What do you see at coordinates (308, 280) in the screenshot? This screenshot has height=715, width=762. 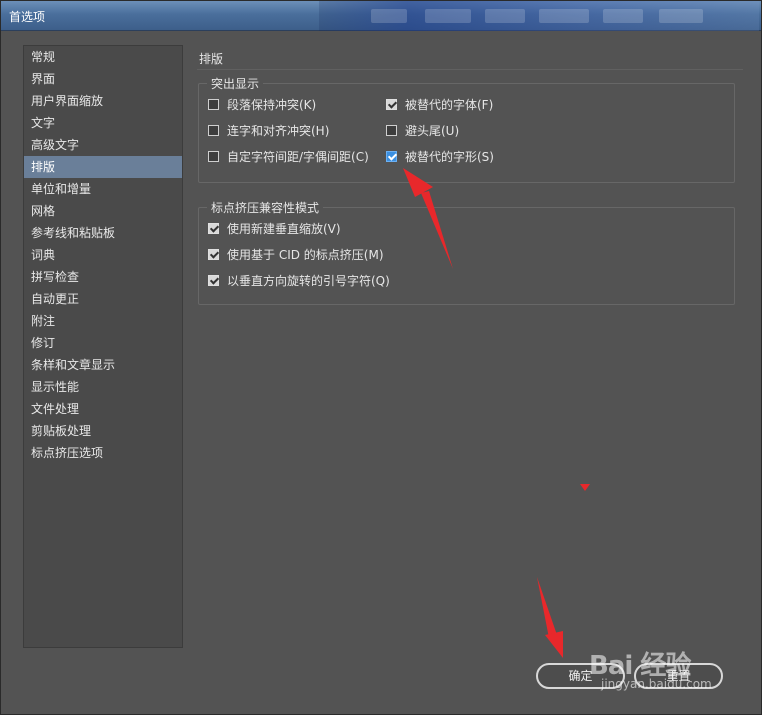 I see `checkbox-label: 以垂直方向旋转的引号字符(Q)` at bounding box center [308, 280].